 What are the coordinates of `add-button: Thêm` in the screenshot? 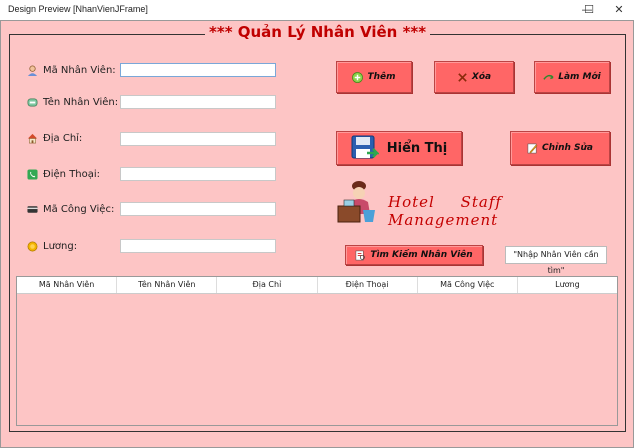 It's located at (374, 77).